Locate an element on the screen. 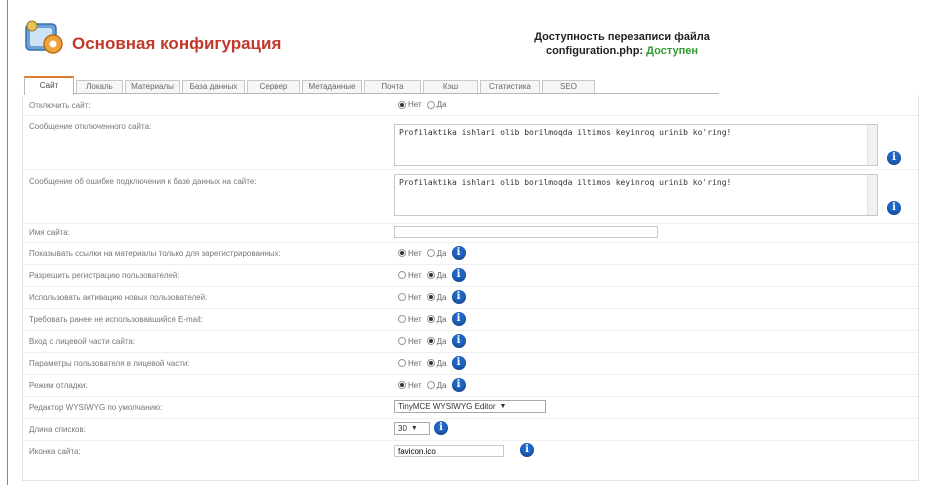  frontend-login-no-radio is located at coordinates (402, 341).